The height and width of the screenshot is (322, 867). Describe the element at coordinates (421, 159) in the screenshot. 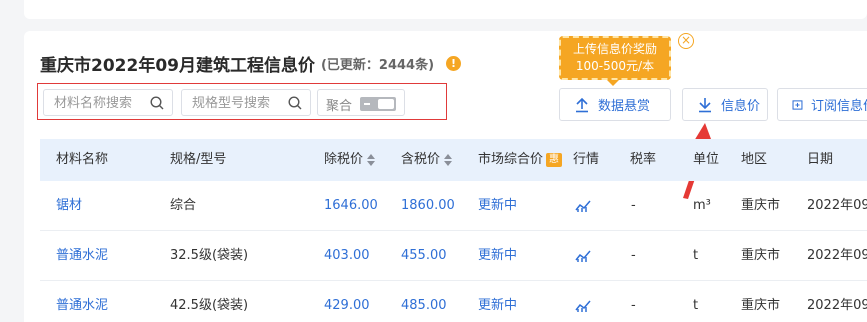

I see `column-taxed-label: 含税价` at that location.